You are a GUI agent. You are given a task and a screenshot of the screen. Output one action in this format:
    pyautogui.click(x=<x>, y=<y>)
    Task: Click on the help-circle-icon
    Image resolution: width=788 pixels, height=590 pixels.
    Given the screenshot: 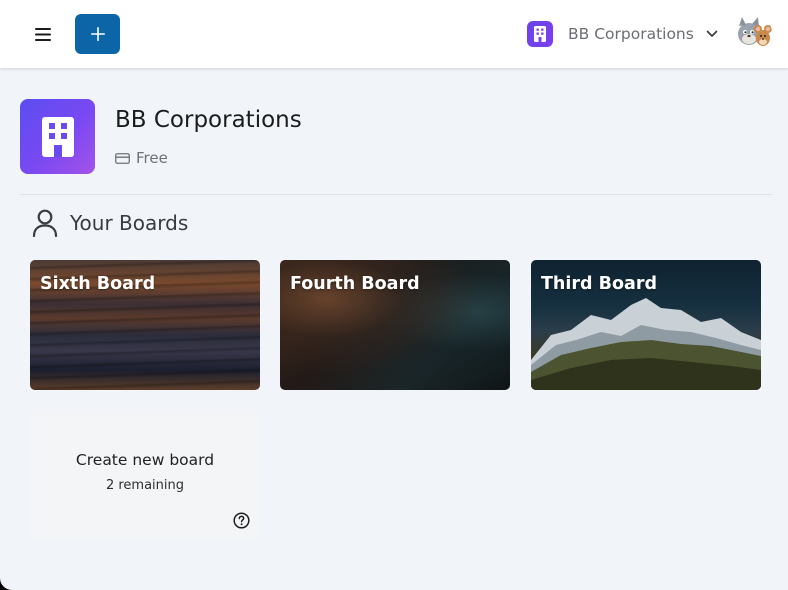 What is the action you would take?
    pyautogui.click(x=241, y=520)
    